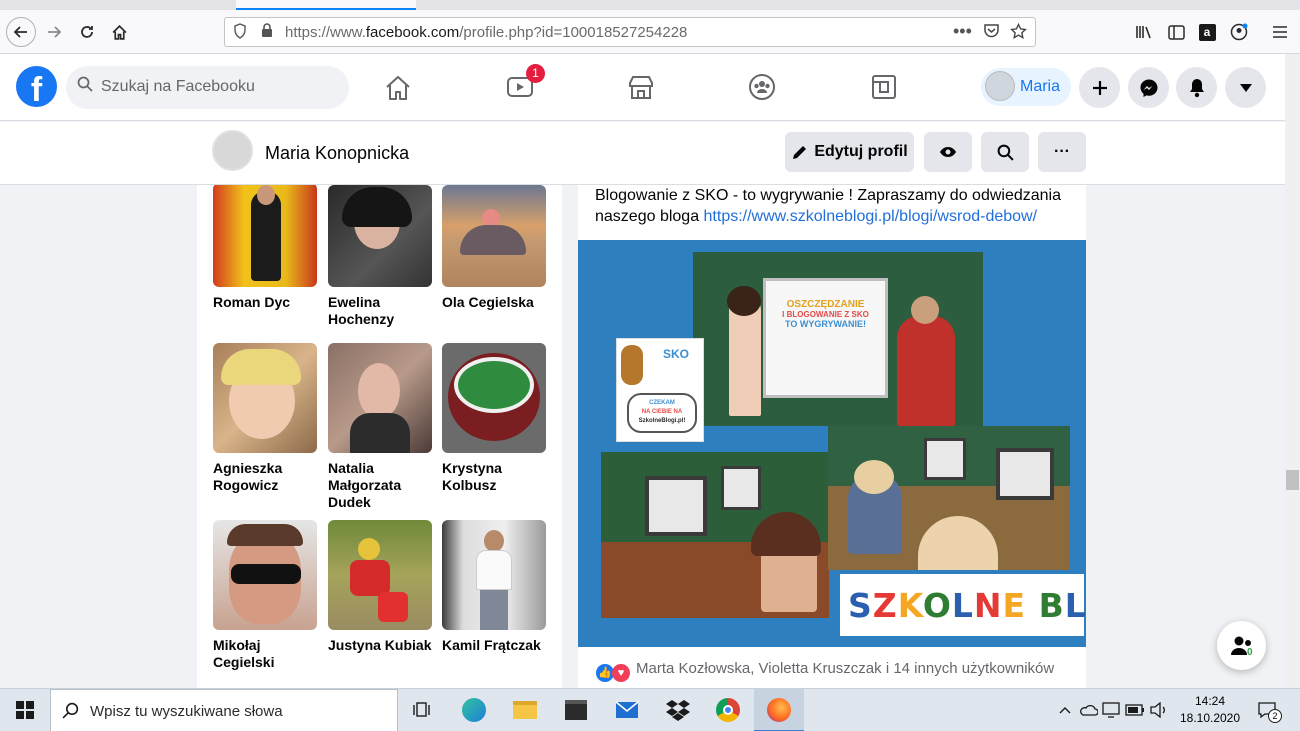 This screenshot has height=731, width=1300. Describe the element at coordinates (1268, 710) in the screenshot. I see `action-center-icon: 2` at that location.